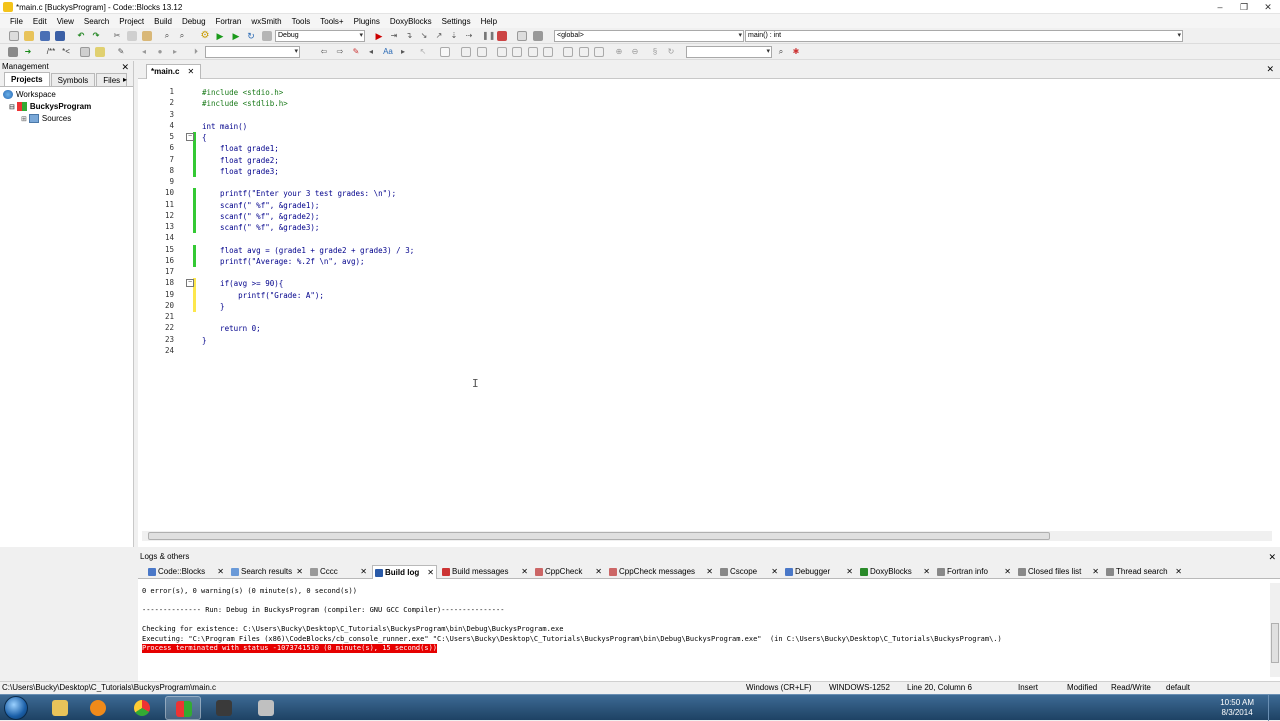 The height and width of the screenshot is (721, 1280). I want to click on zoom-in-icon: ⊕, so click(619, 52).